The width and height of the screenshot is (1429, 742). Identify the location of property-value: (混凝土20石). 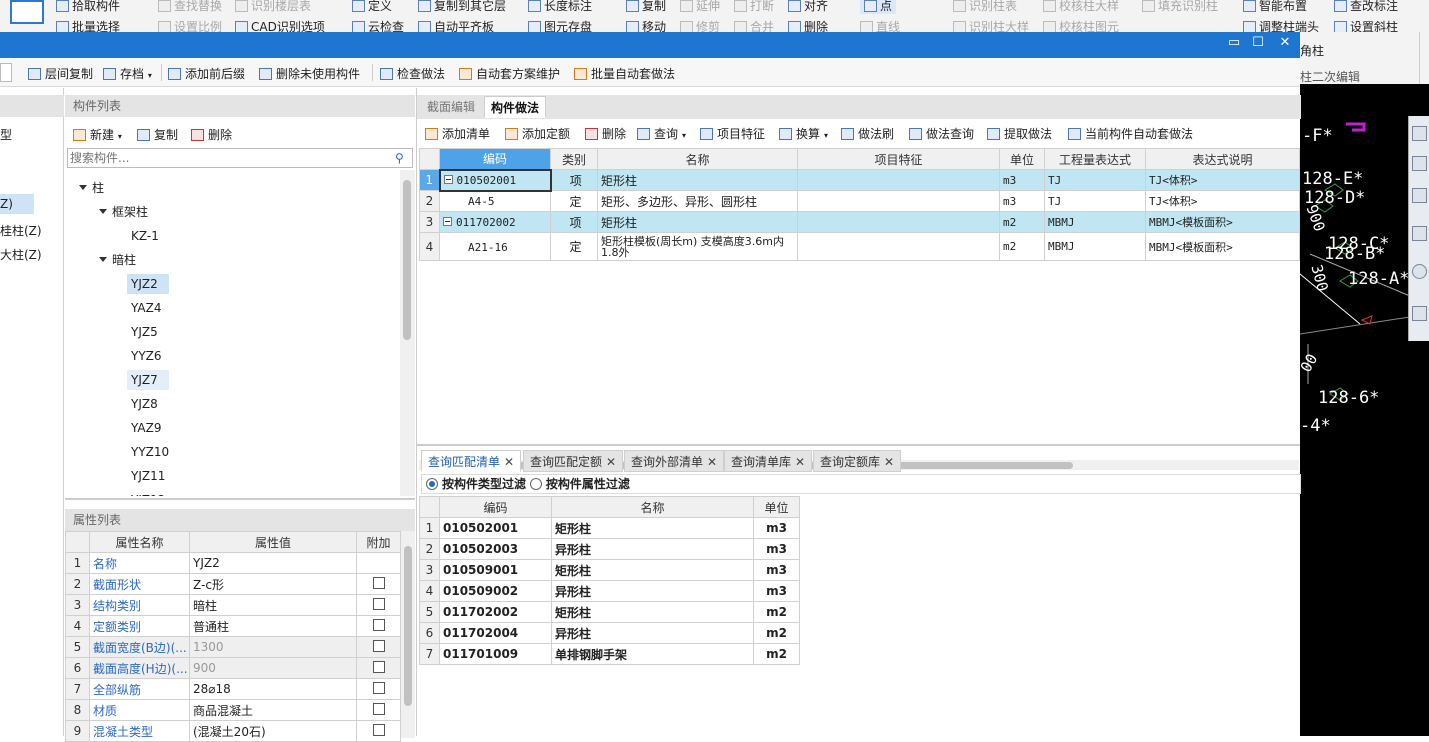
(273, 731).